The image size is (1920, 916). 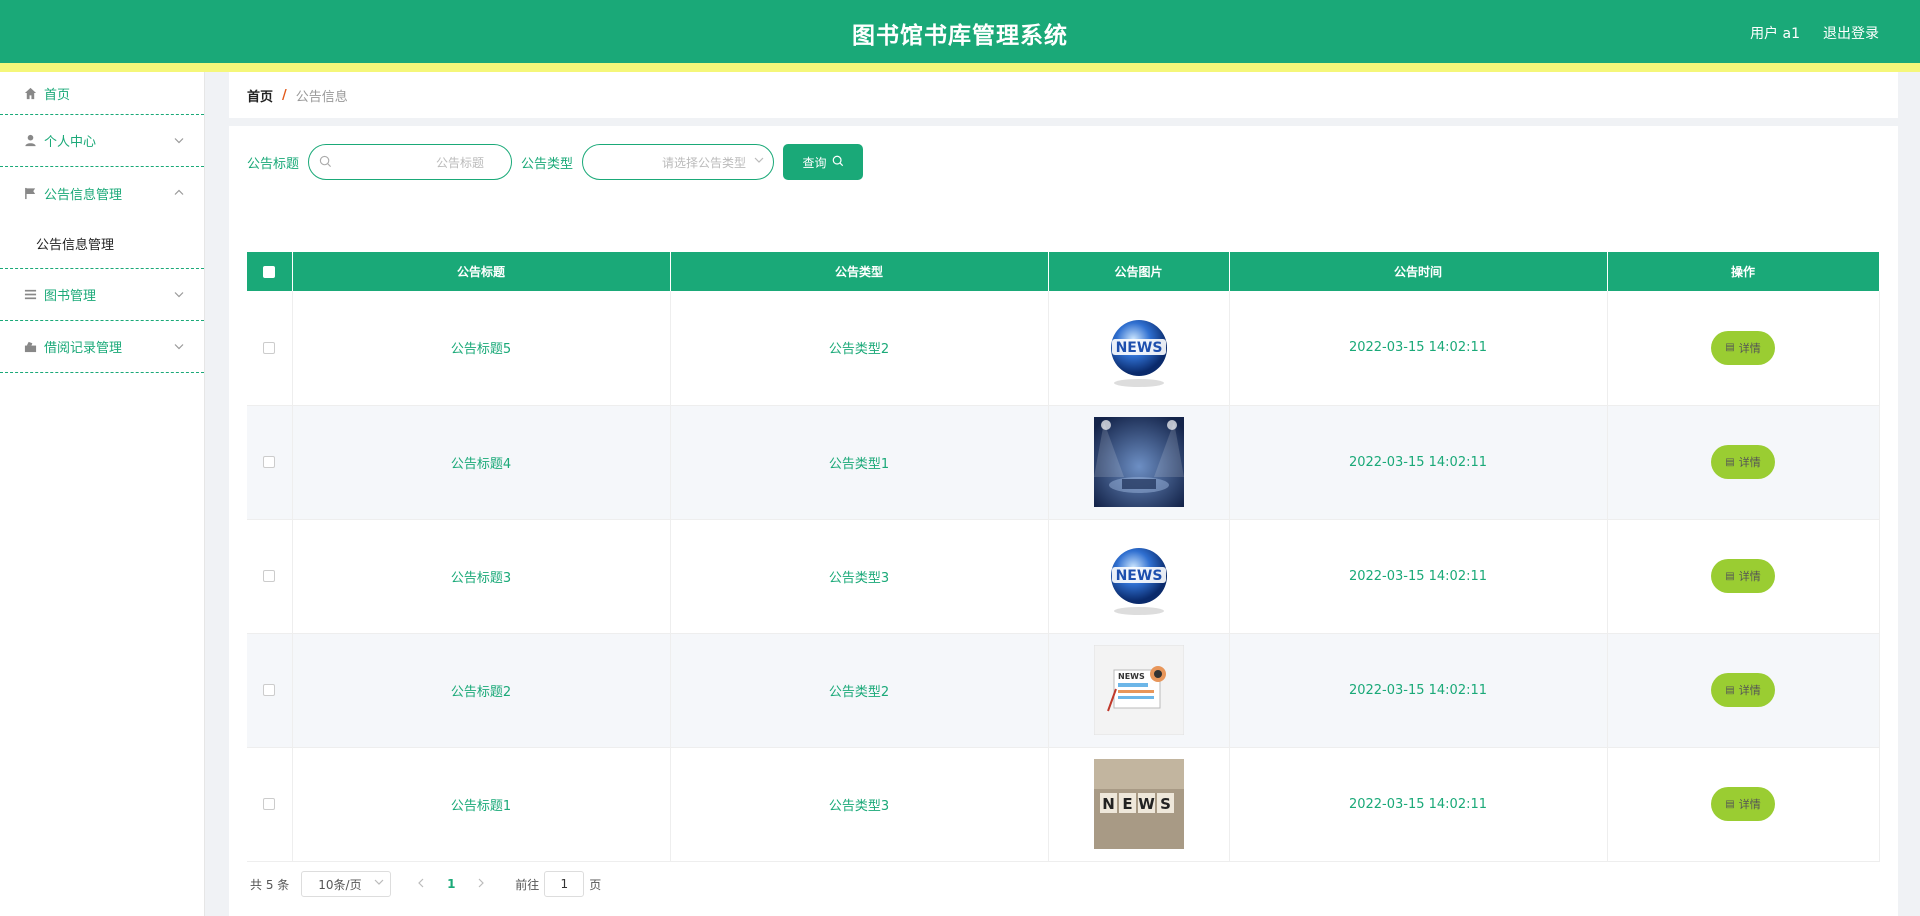 I want to click on page-size-value: 10条/页, so click(x=340, y=884).